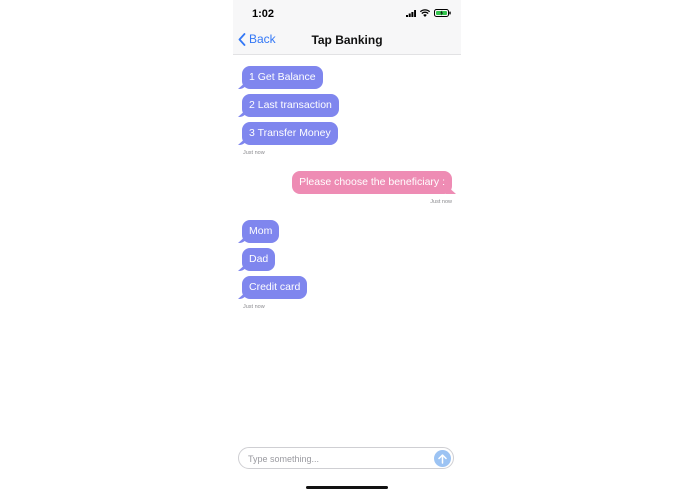 This screenshot has height=494, width=695. I want to click on battery-charging-icon, so click(442, 13).